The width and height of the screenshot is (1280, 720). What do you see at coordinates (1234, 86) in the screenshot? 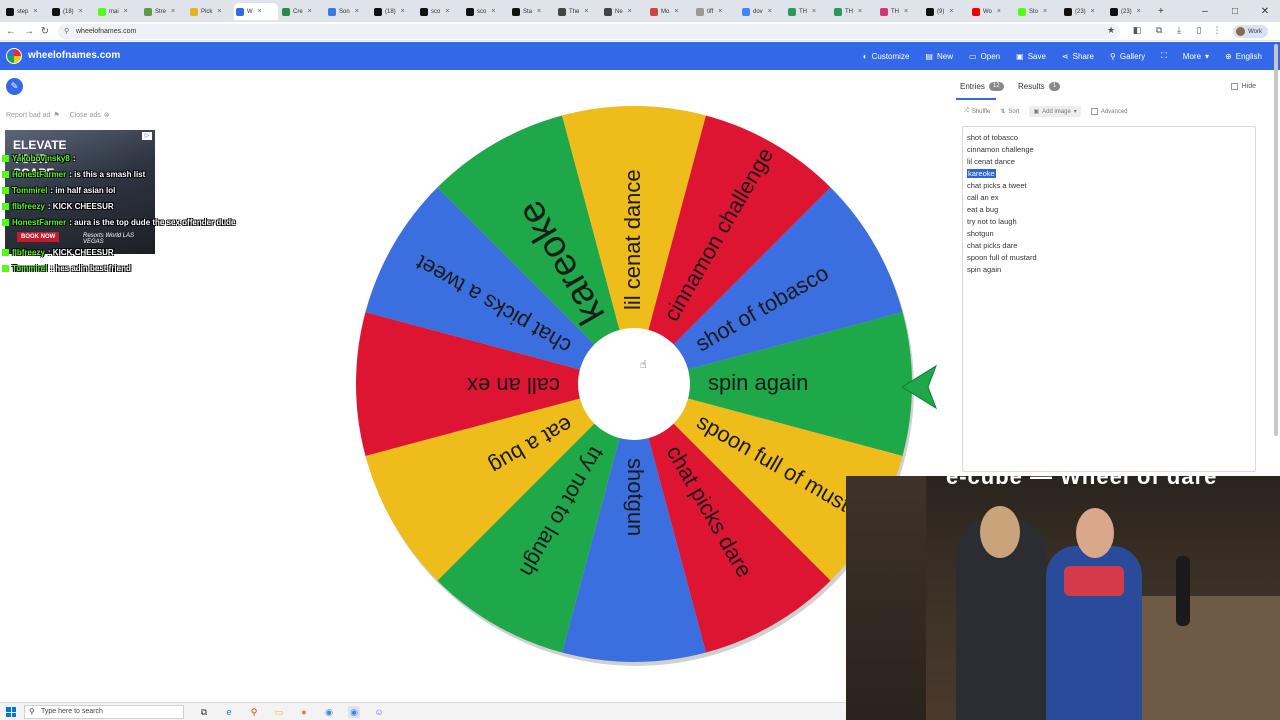
I see `hide-checkbox` at bounding box center [1234, 86].